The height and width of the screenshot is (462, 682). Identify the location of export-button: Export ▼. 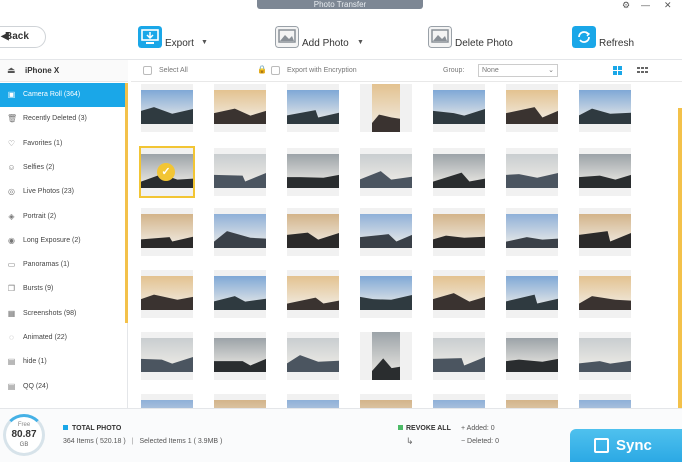
(174, 39).